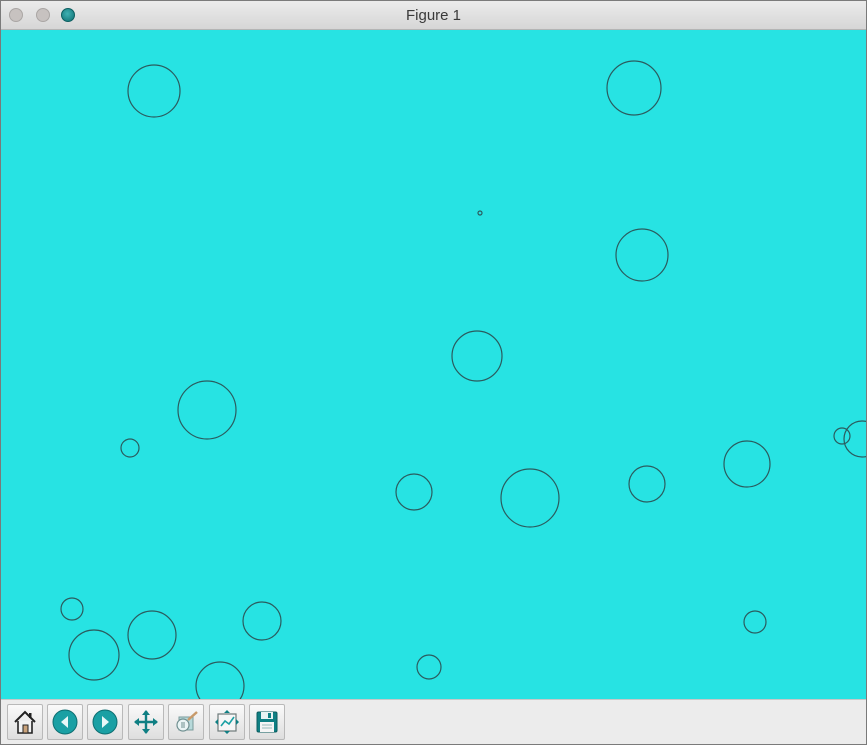 The width and height of the screenshot is (867, 745). I want to click on zoom-rect-icon, so click(187, 721).